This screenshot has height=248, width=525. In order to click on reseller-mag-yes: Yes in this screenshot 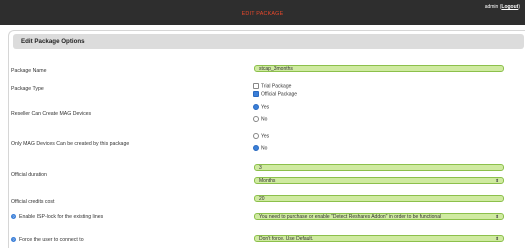, I will do `click(261, 107)`.